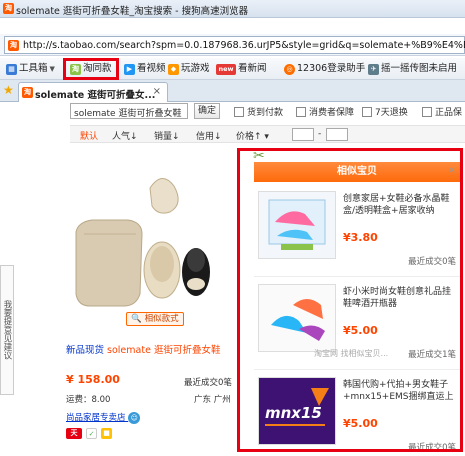 This screenshot has width=465, height=456. What do you see at coordinates (452, 170) in the screenshot?
I see `panel-close-icon: ×` at bounding box center [452, 170].